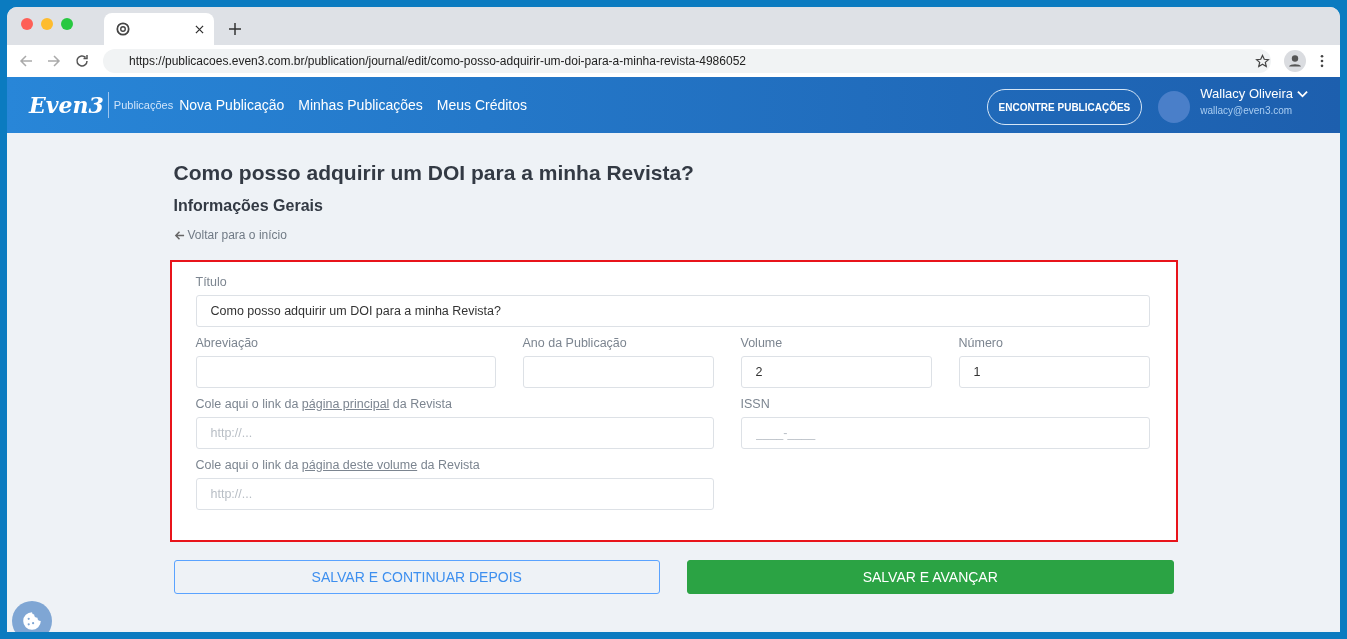  Describe the element at coordinates (211, 281) in the screenshot. I see `field-label: Título` at that location.